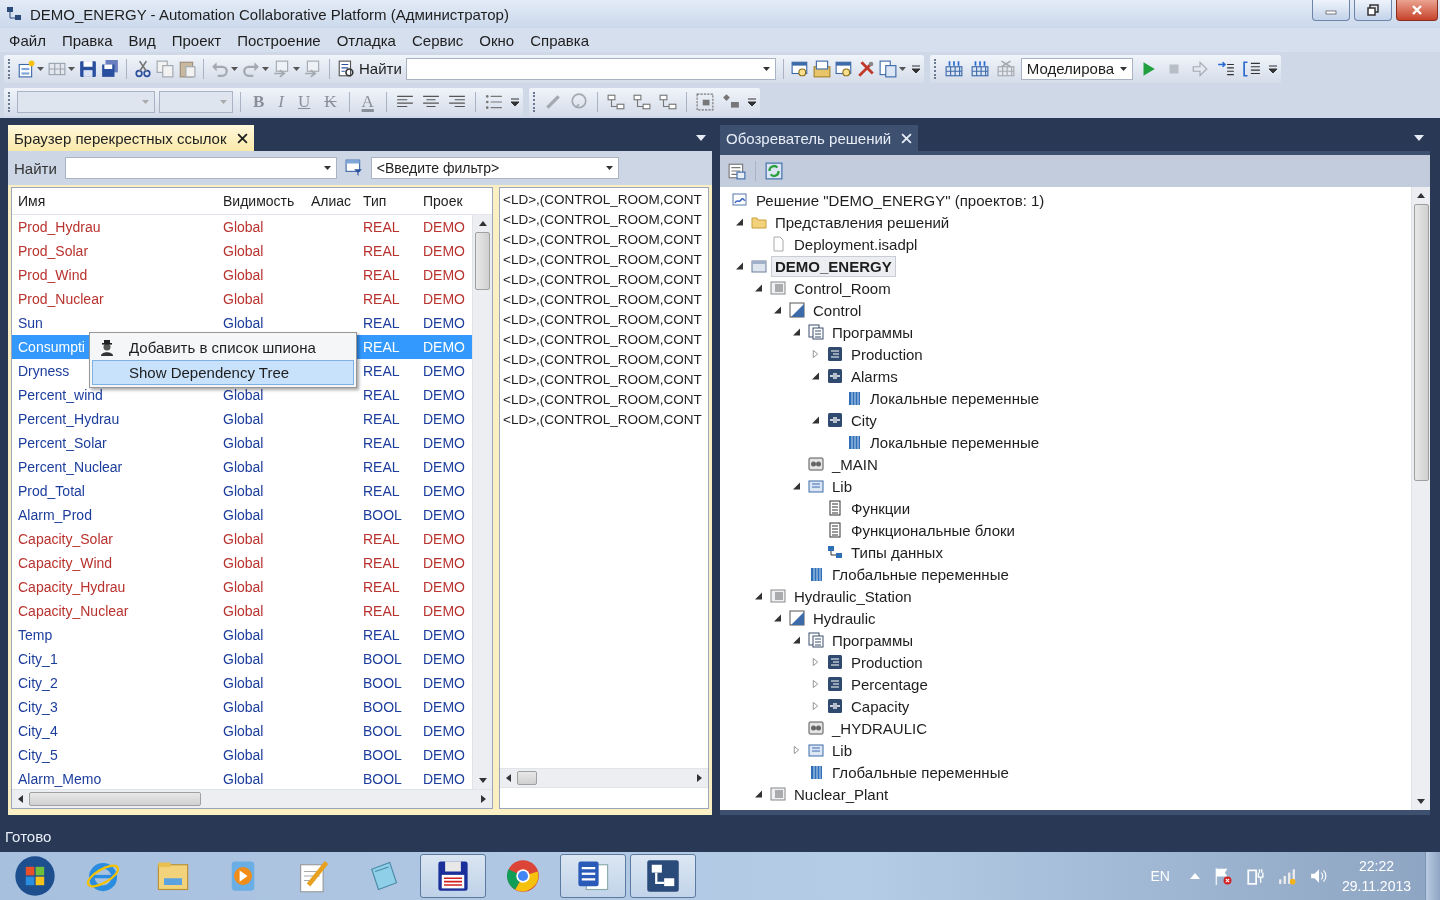  Describe the element at coordinates (862, 222) in the screenshot. I see `tree-item: Представления решений` at that location.